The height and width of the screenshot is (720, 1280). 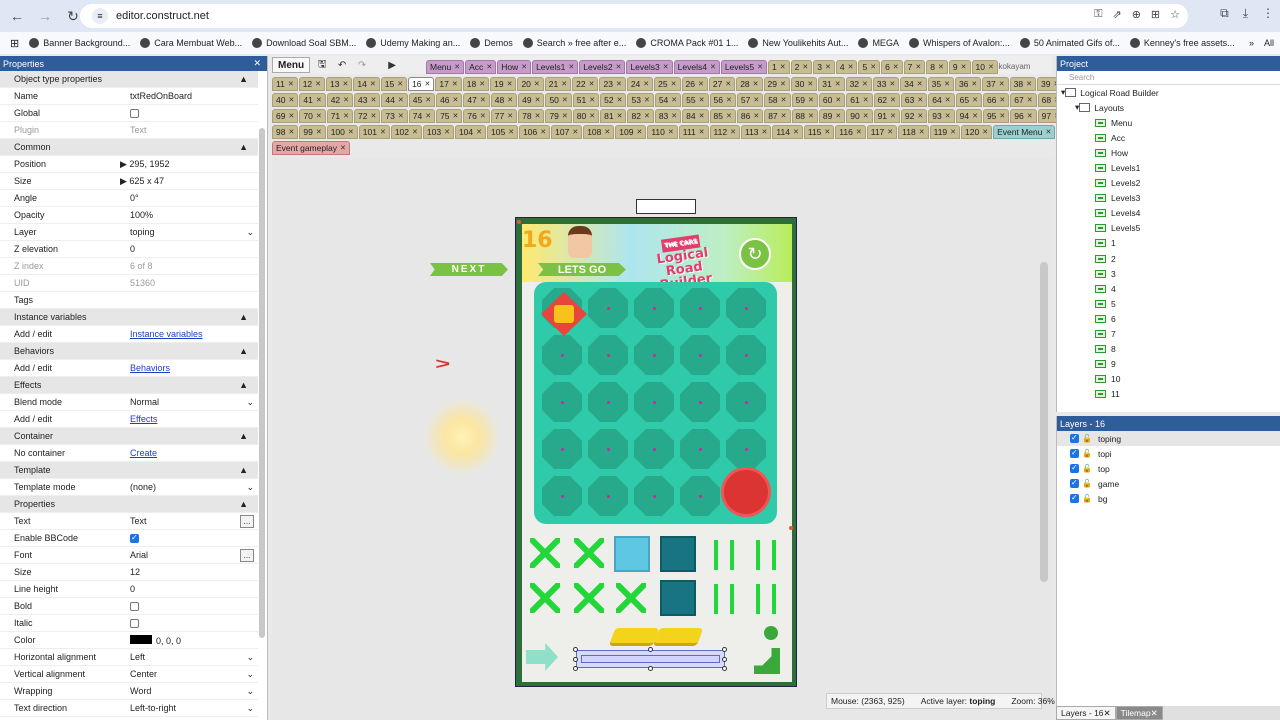 What do you see at coordinates (129, 504) in the screenshot?
I see `property-section: Properties ▲` at bounding box center [129, 504].